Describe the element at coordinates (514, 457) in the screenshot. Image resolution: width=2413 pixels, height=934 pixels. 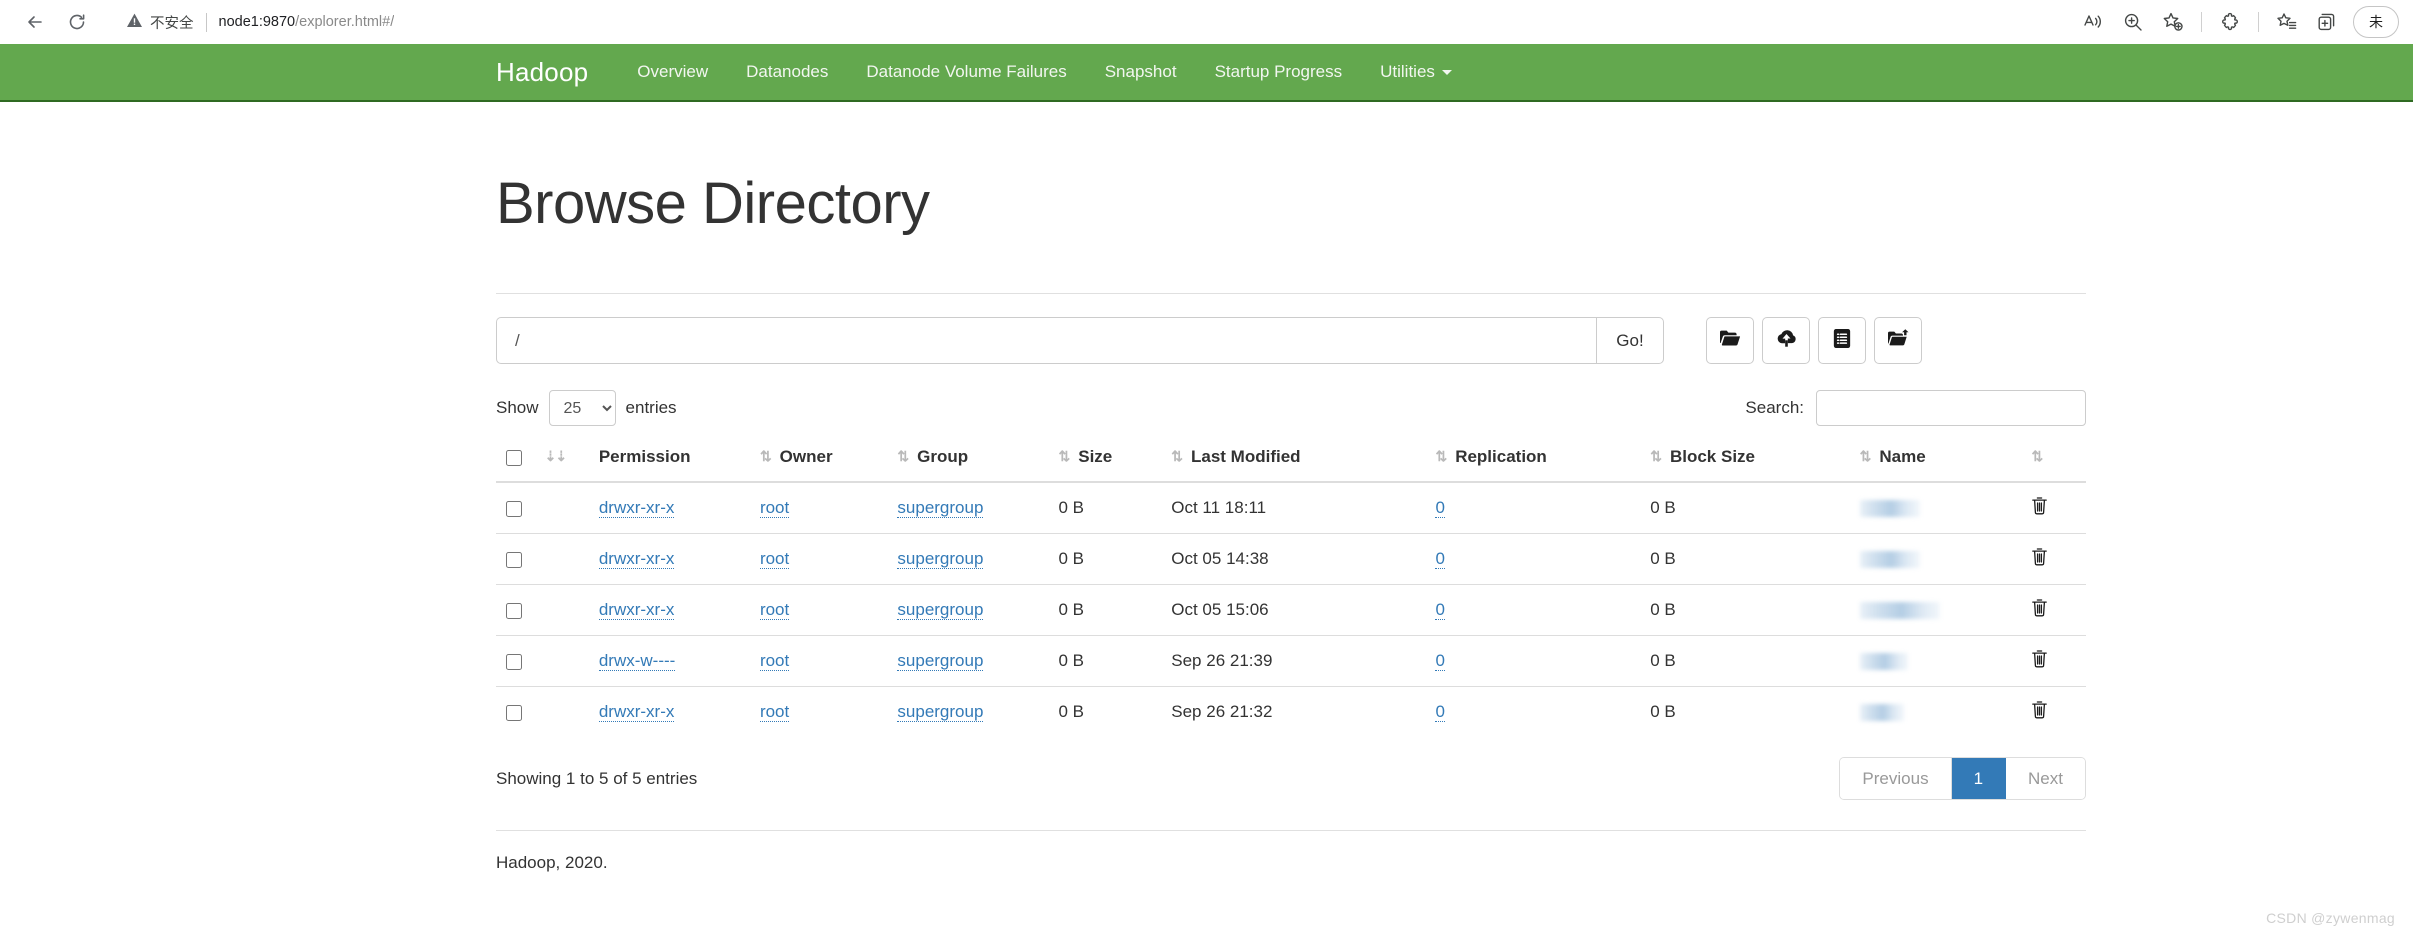
I see `select-all-checkbox` at that location.